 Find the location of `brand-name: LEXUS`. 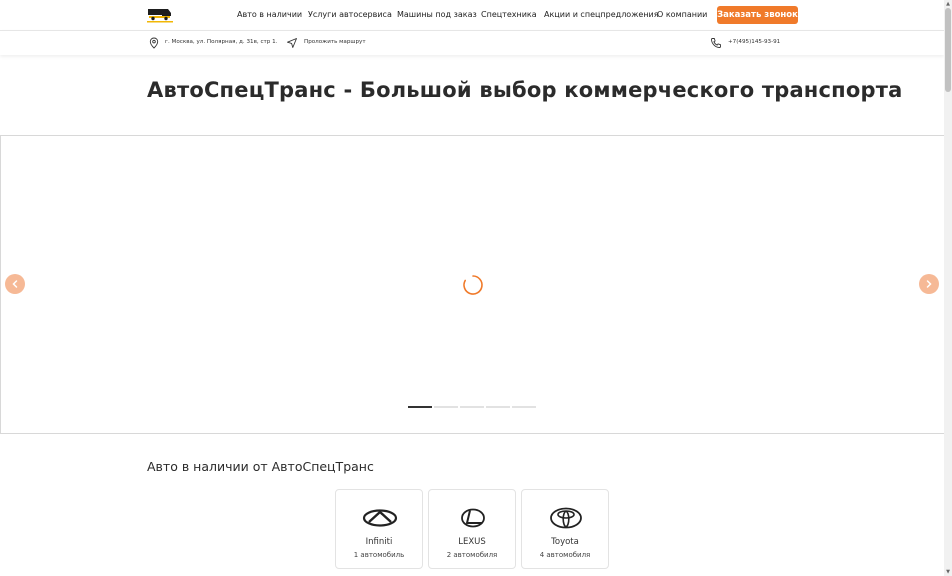

brand-name: LEXUS is located at coordinates (472, 542).